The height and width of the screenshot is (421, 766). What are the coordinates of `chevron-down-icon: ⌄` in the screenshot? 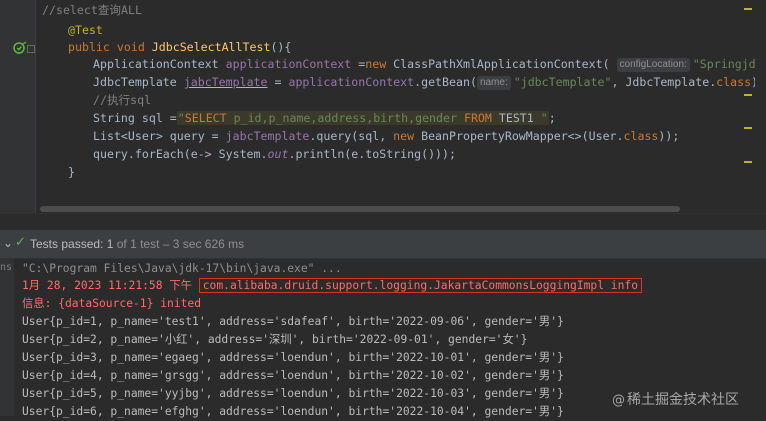 It's located at (8, 243).